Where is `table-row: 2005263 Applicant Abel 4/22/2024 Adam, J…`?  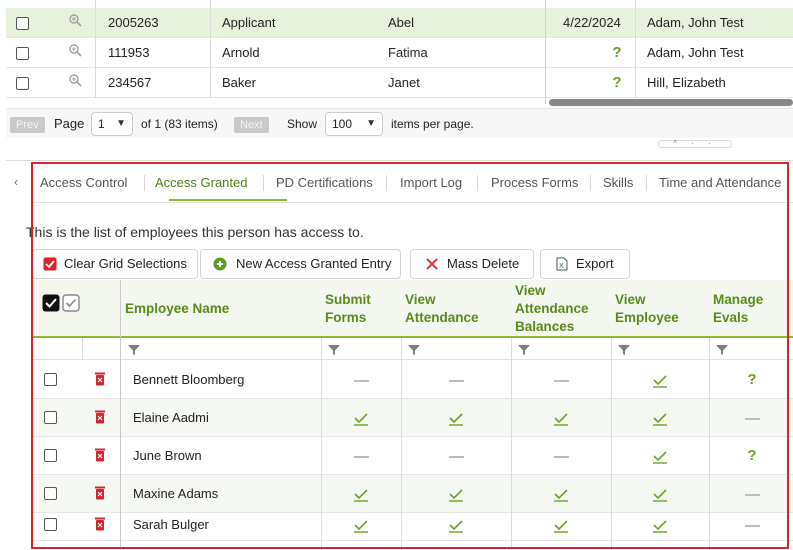
table-row: 2005263 Applicant Abel 4/22/2024 Adam, J… is located at coordinates (399, 23).